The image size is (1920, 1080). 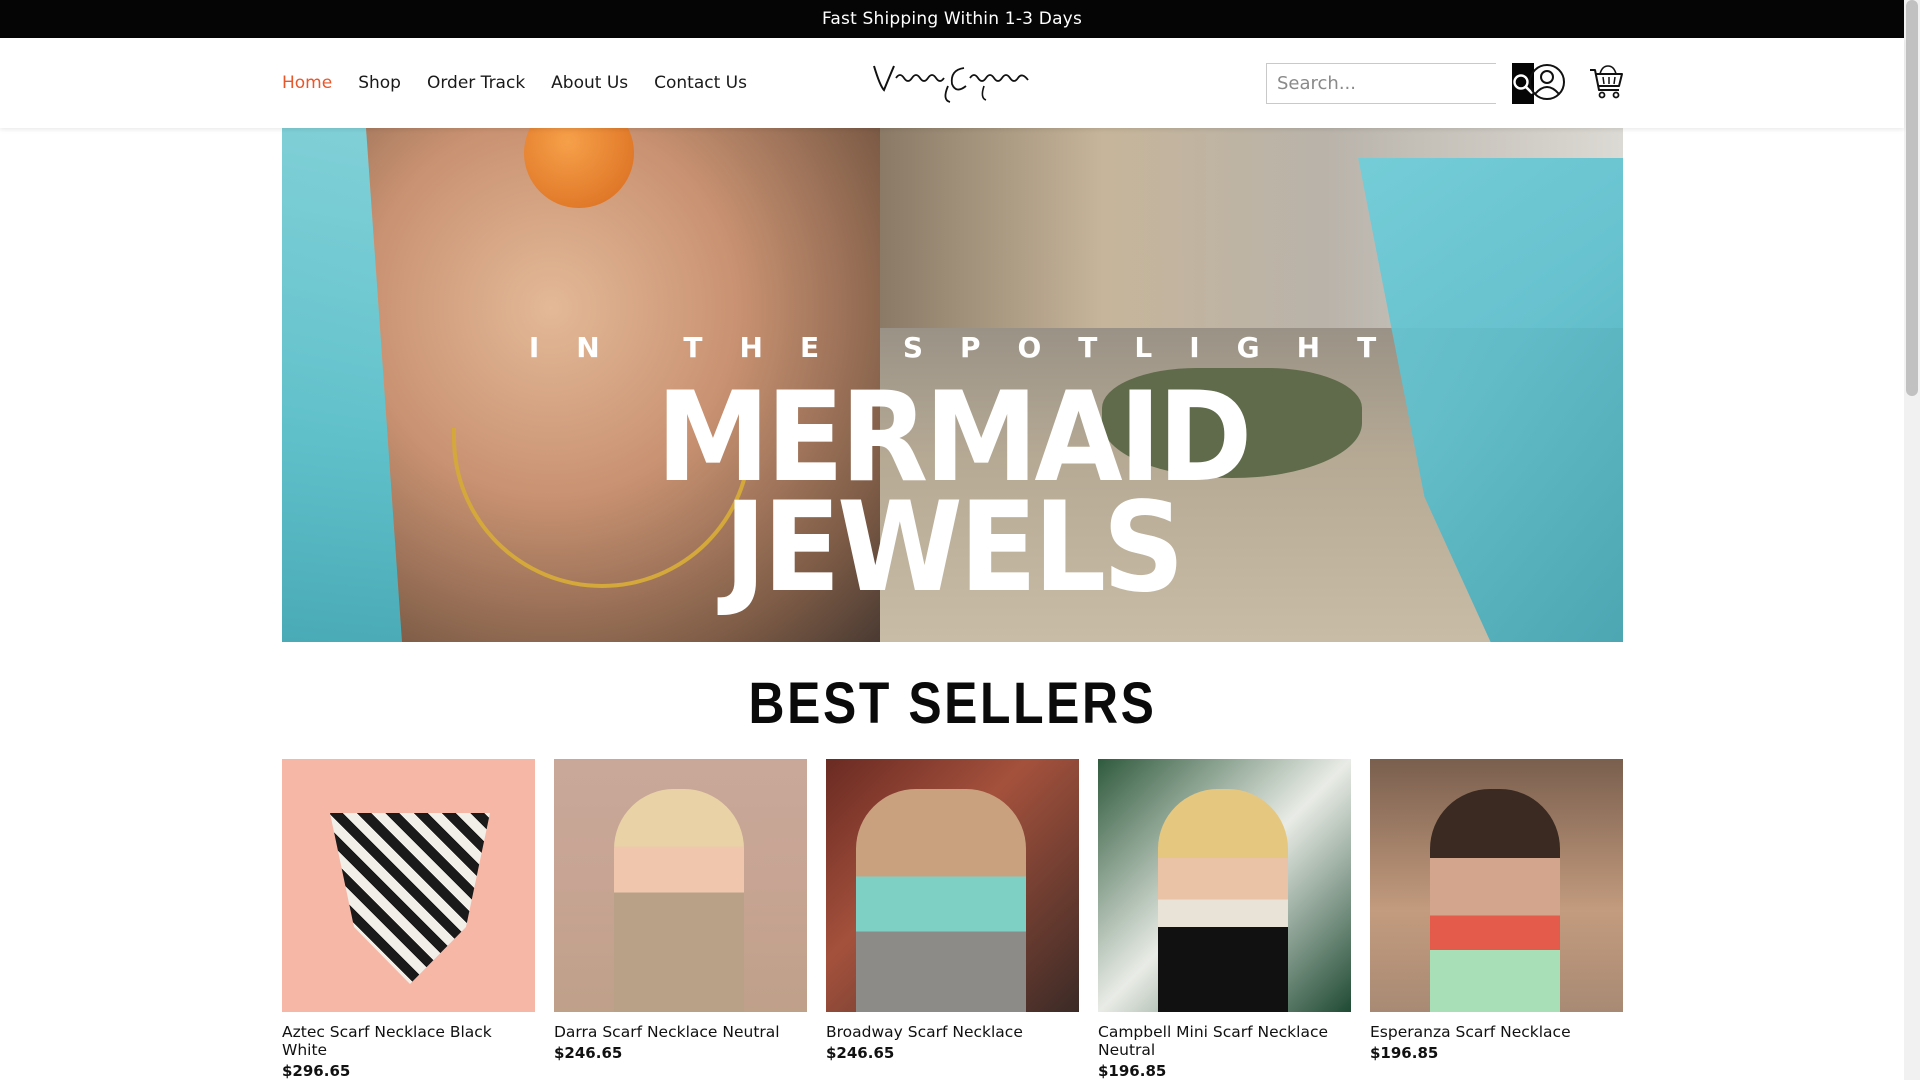 I want to click on announcement-bar: Fast Shipping Within 1-3 Days, so click(x=952, y=19).